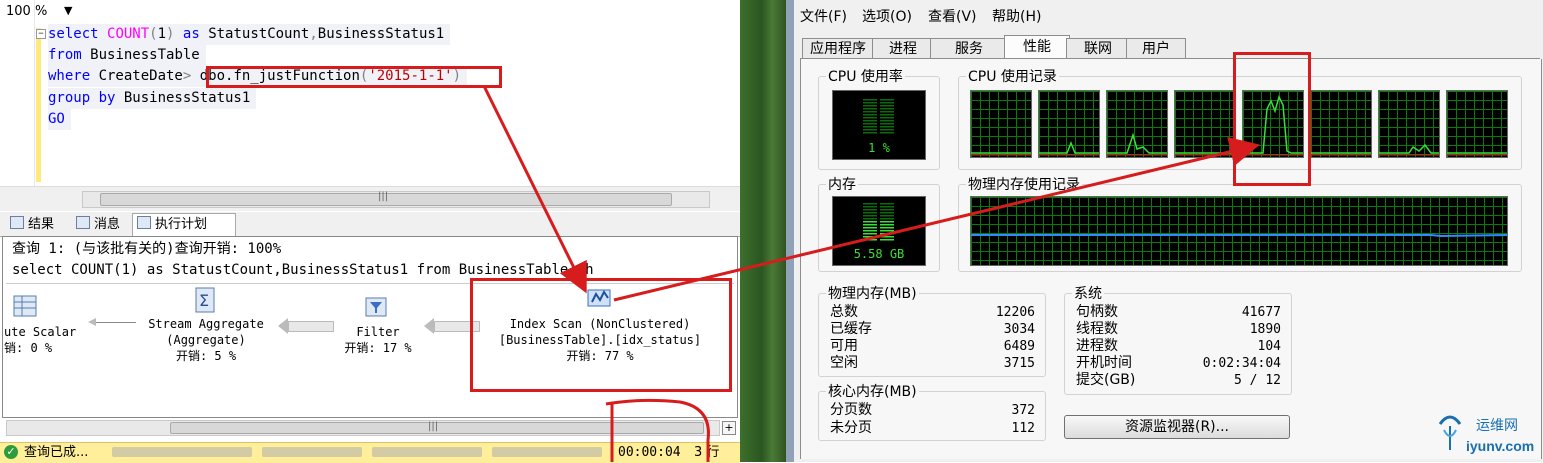 The image size is (1543, 463). What do you see at coordinates (11, 452) in the screenshot?
I see `success-check-icon: ✓` at bounding box center [11, 452].